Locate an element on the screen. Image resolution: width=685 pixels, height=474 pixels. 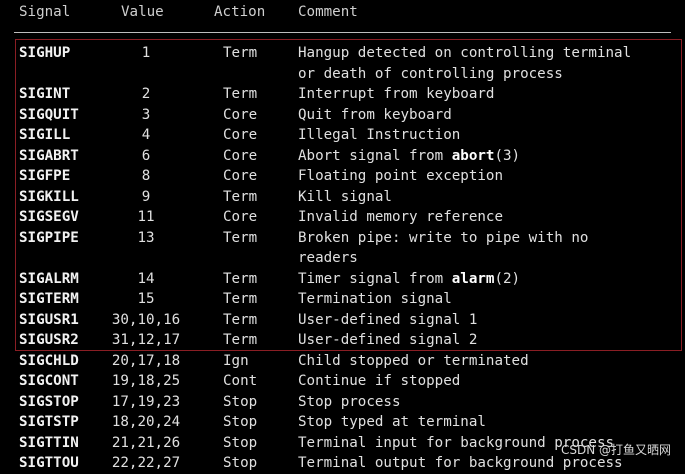
comment-man-ref: alarm is located at coordinates (473, 278).